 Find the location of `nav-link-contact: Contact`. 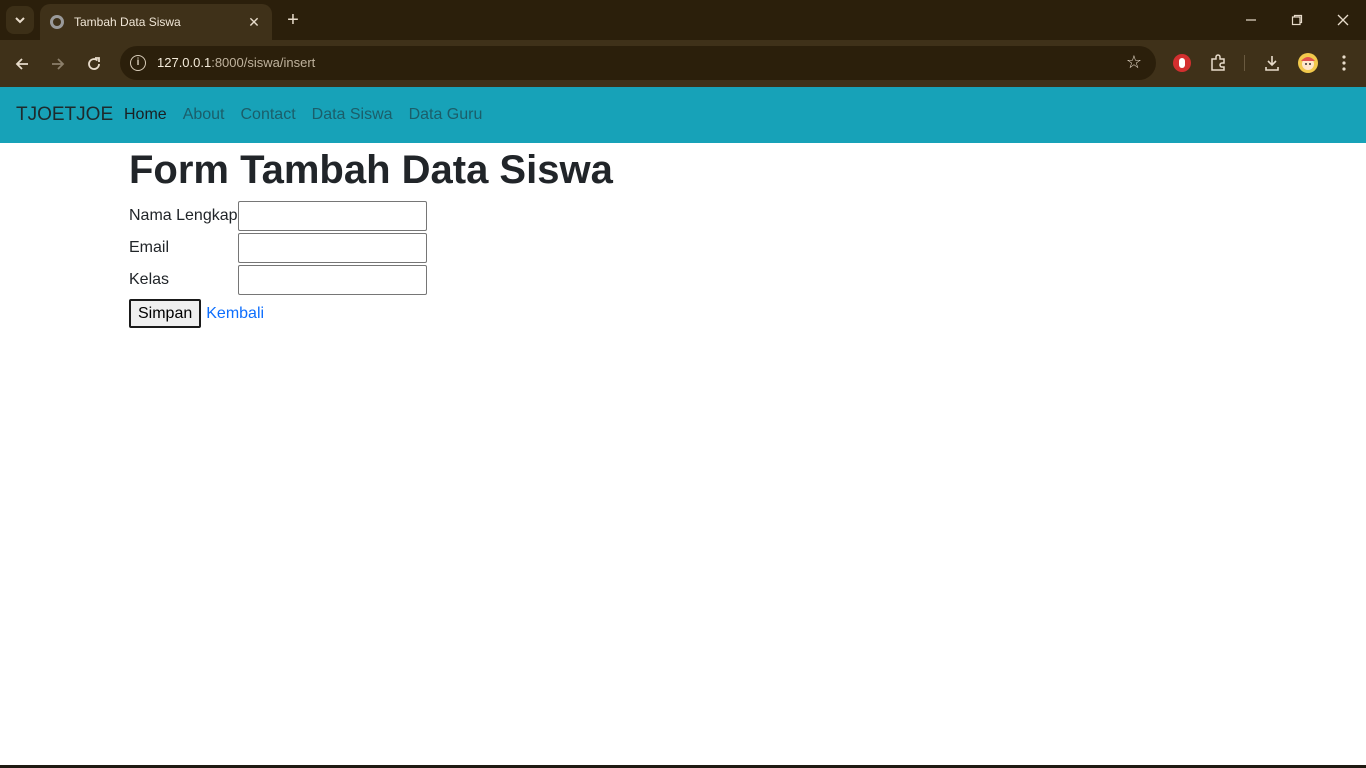

nav-link-contact: Contact is located at coordinates (268, 115).